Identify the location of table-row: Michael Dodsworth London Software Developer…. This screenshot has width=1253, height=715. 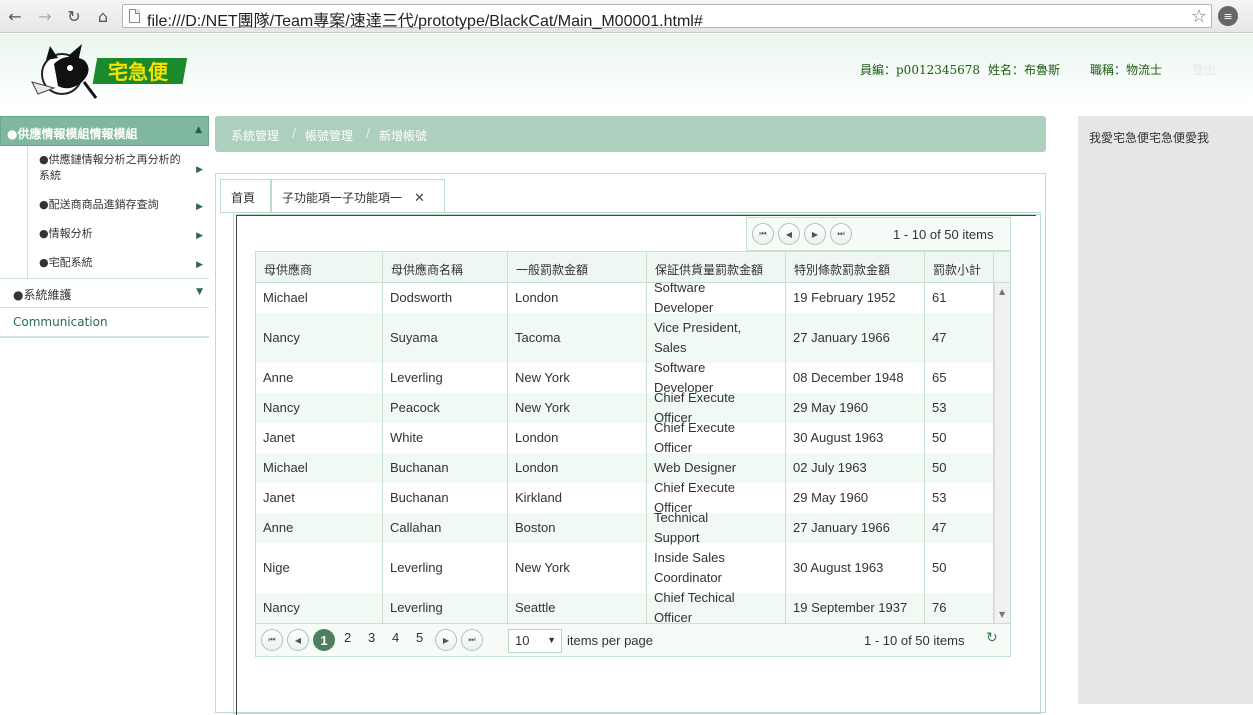
(625, 299).